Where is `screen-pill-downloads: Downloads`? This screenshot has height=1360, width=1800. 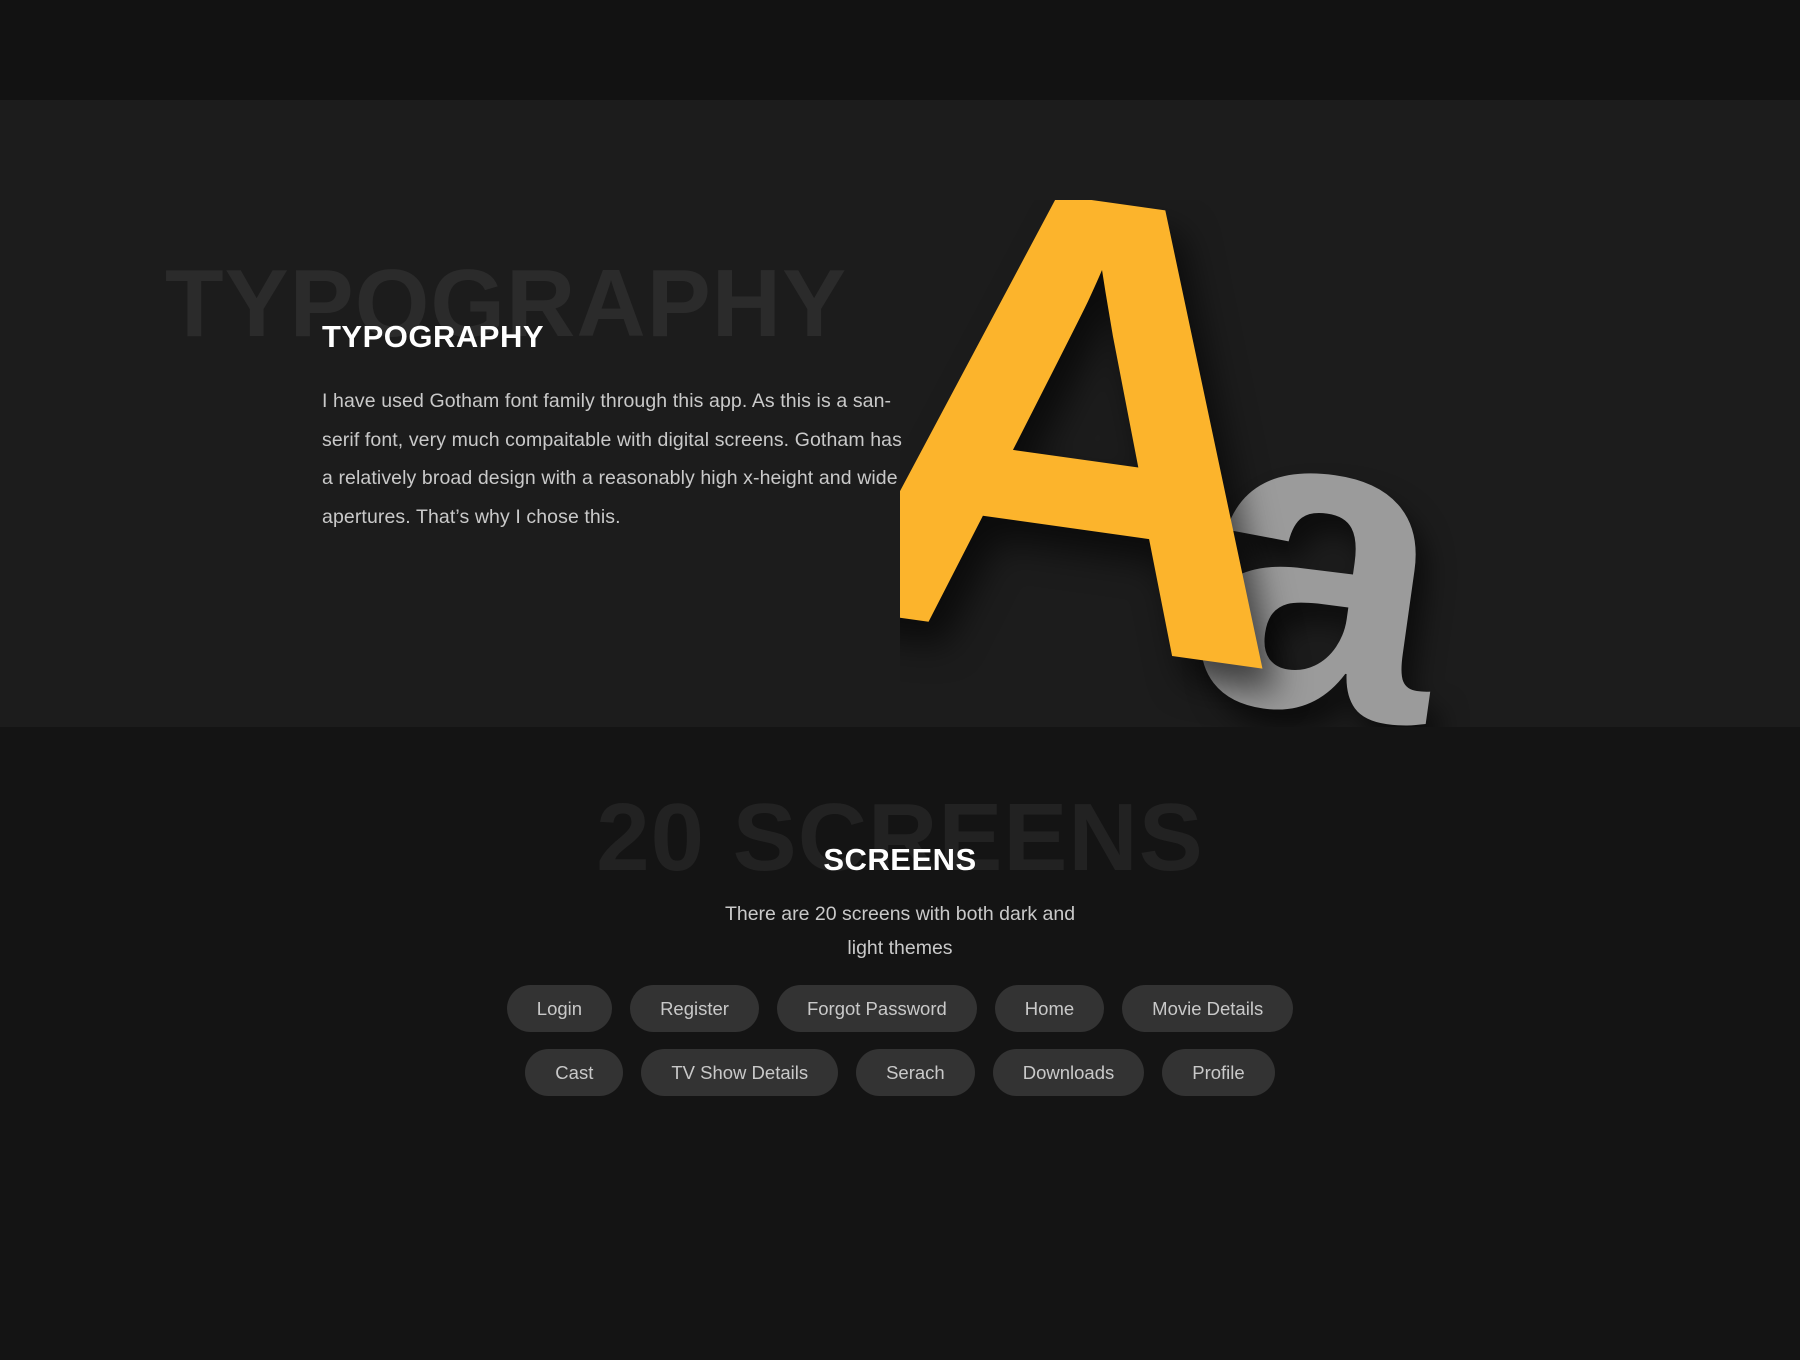 screen-pill-downloads: Downloads is located at coordinates (1068, 1073).